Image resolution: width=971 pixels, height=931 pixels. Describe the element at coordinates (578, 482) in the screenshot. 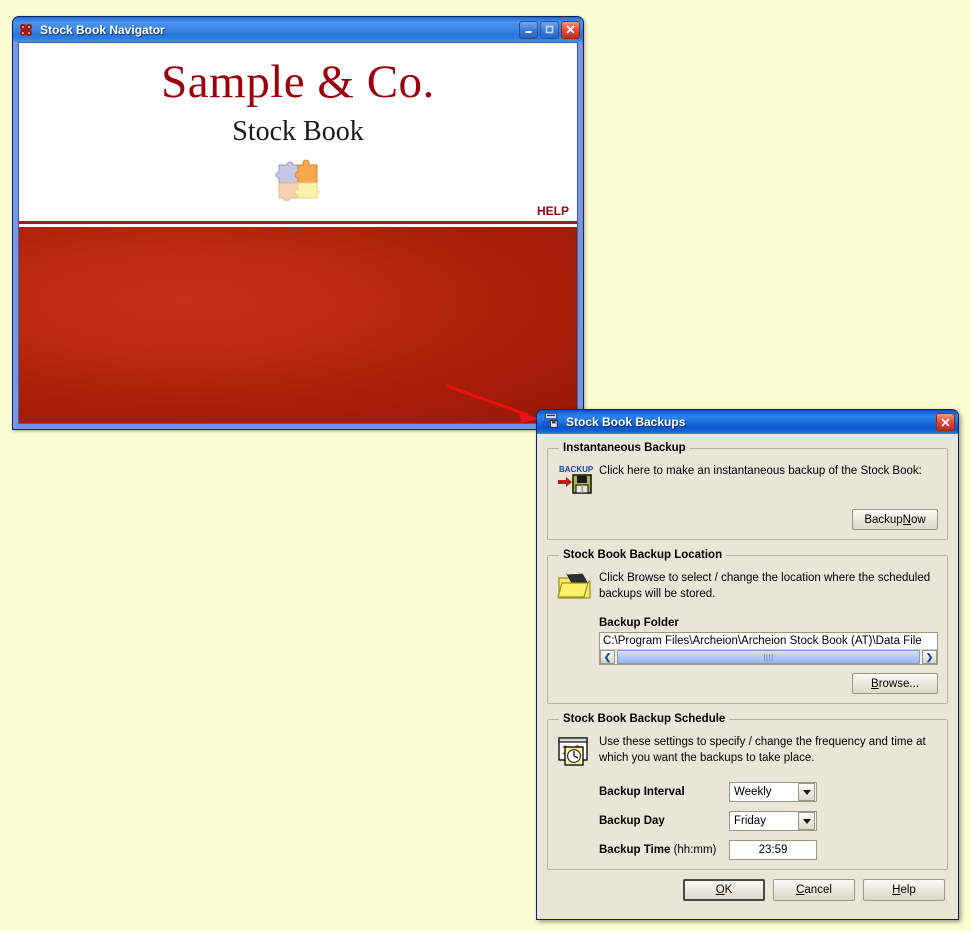

I see `backup-floppy-icon: BACKUP` at that location.